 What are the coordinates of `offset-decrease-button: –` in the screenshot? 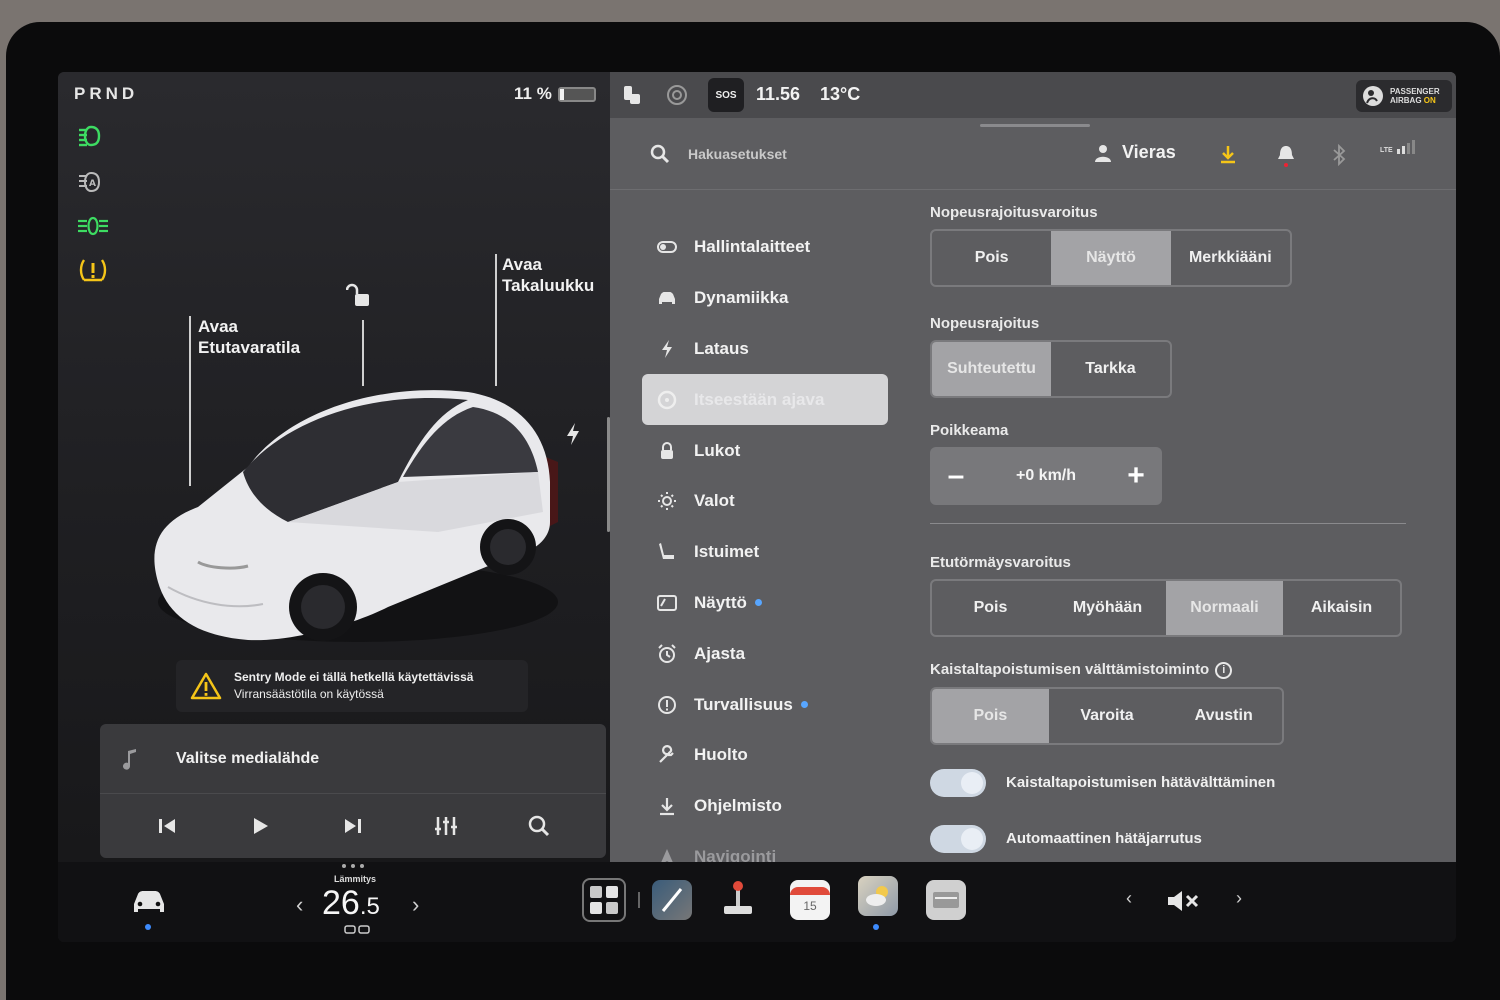 It's located at (956, 475).